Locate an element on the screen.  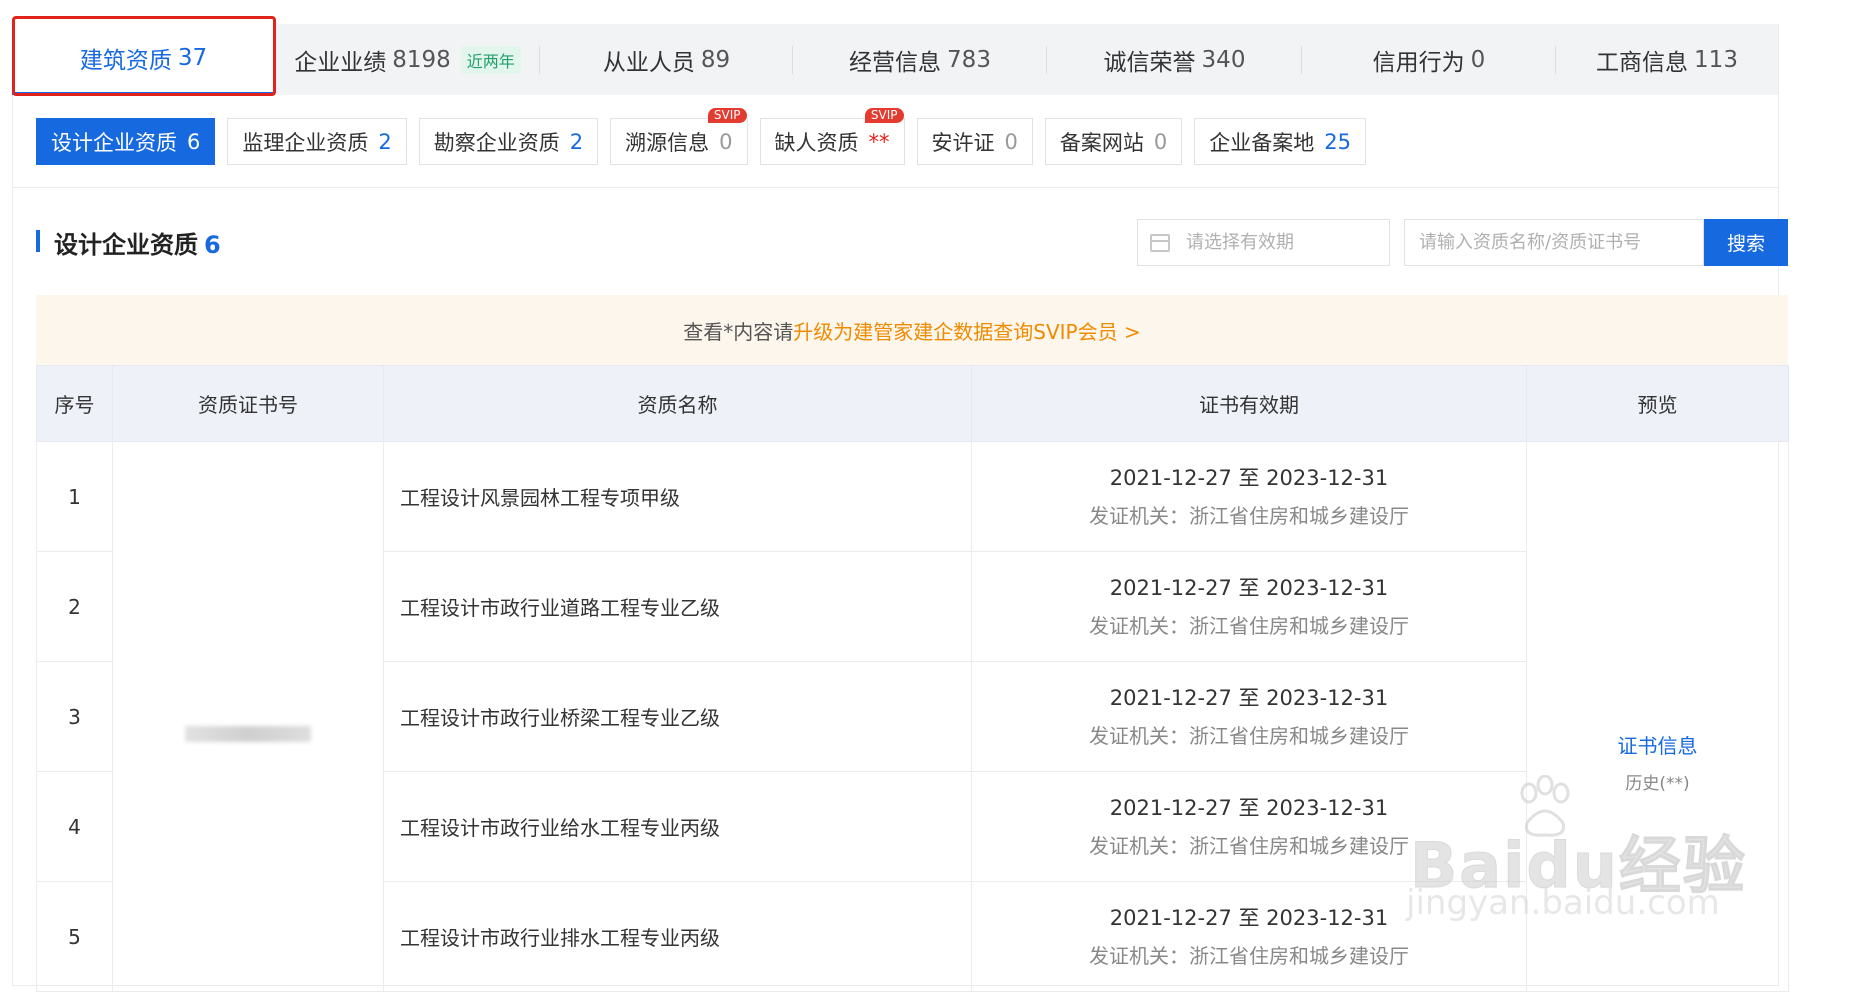
qualification-name: 工程设计市政行业道路工程专业乙级 is located at coordinates (677, 606).